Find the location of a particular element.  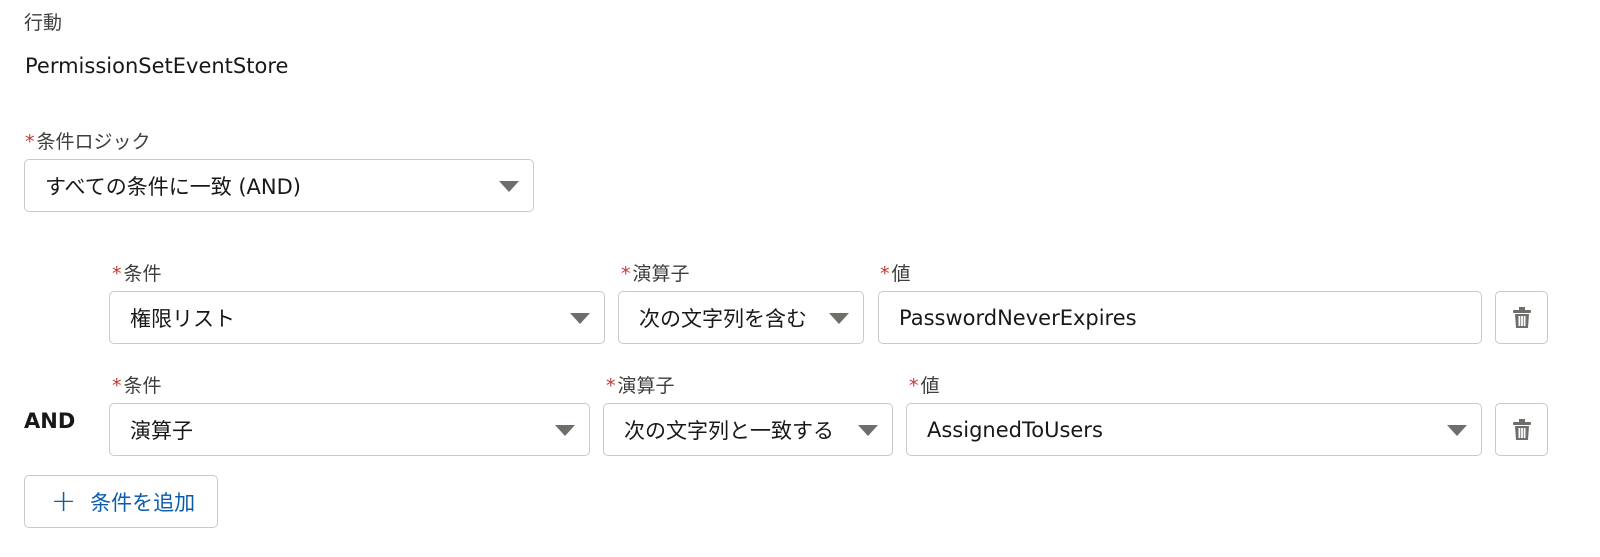

condition-1-value-text: PasswordNeverExpires is located at coordinates (1018, 317).